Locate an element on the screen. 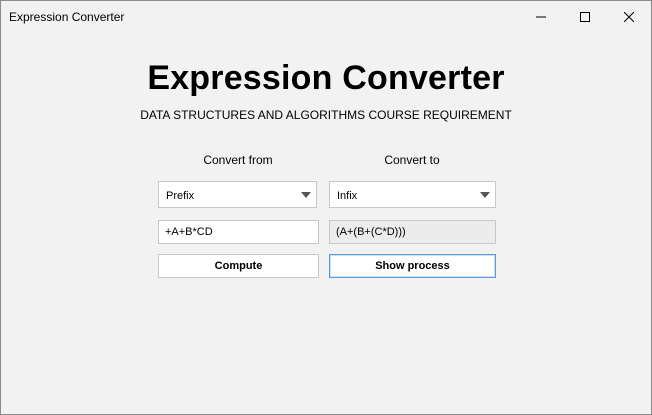 The image size is (652, 415). minimize-icon is located at coordinates (541, 17).